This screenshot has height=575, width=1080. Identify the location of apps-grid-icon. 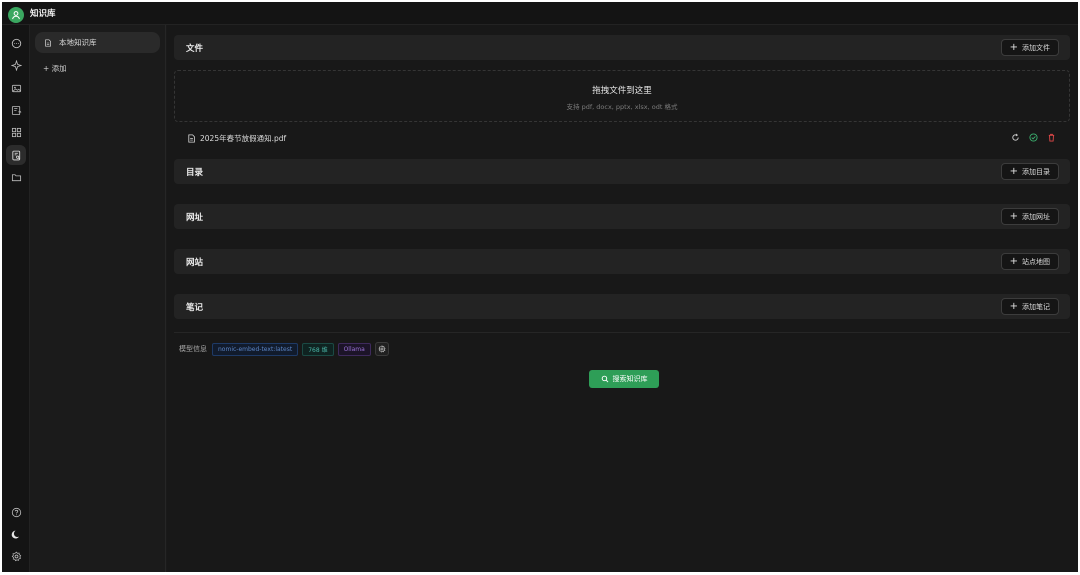
(16, 132).